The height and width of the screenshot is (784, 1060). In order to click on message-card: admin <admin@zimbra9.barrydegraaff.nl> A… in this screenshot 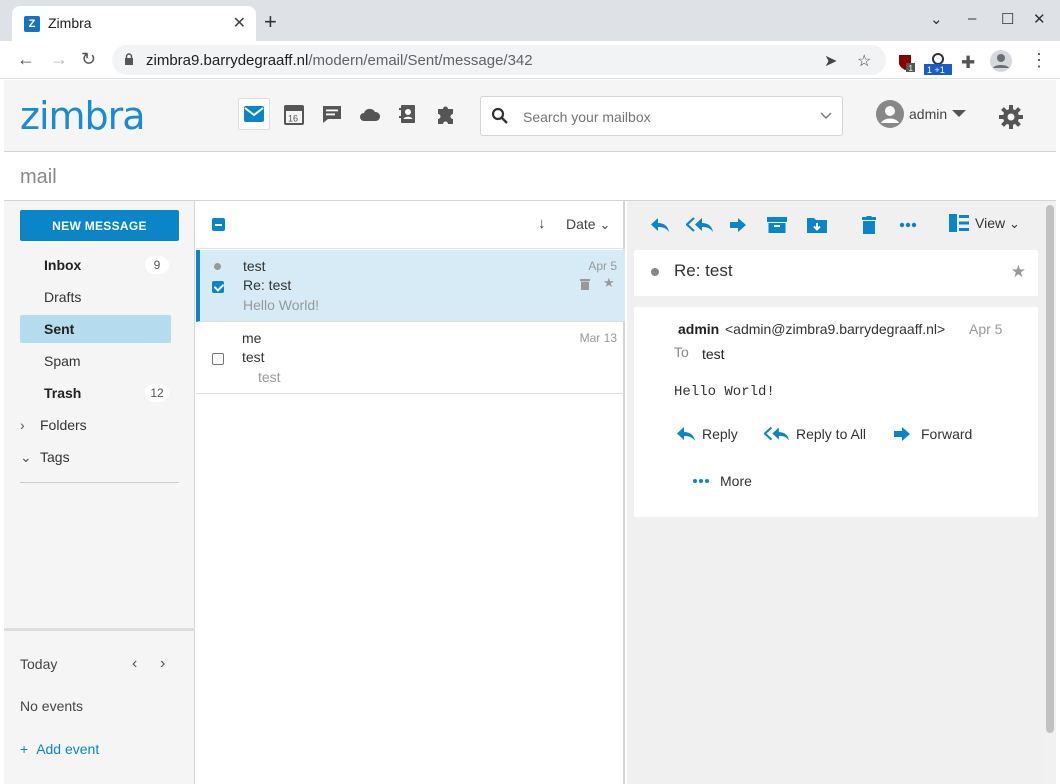, I will do `click(836, 412)`.